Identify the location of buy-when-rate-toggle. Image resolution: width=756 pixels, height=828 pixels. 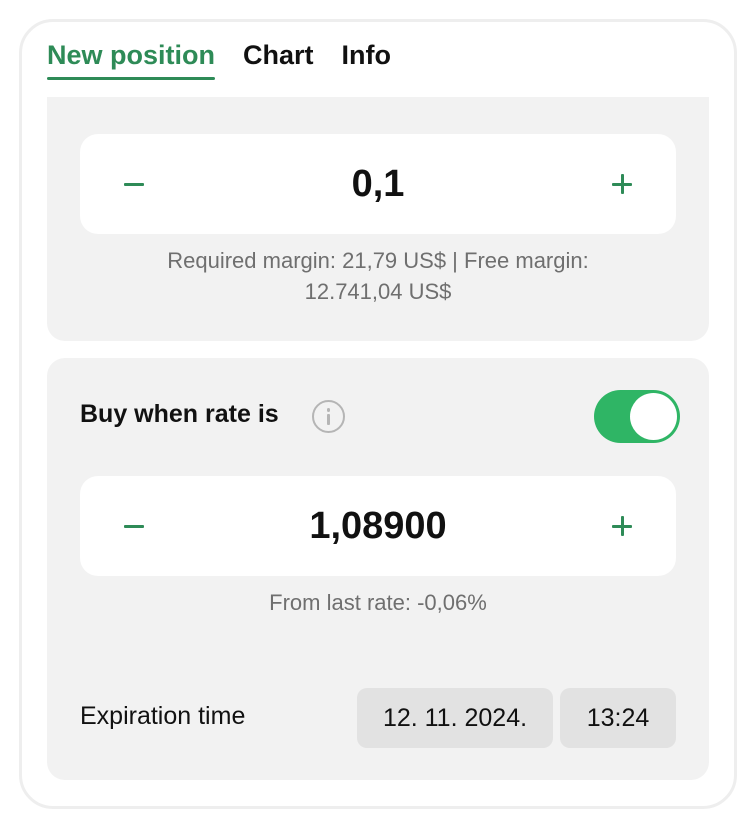
(637, 416).